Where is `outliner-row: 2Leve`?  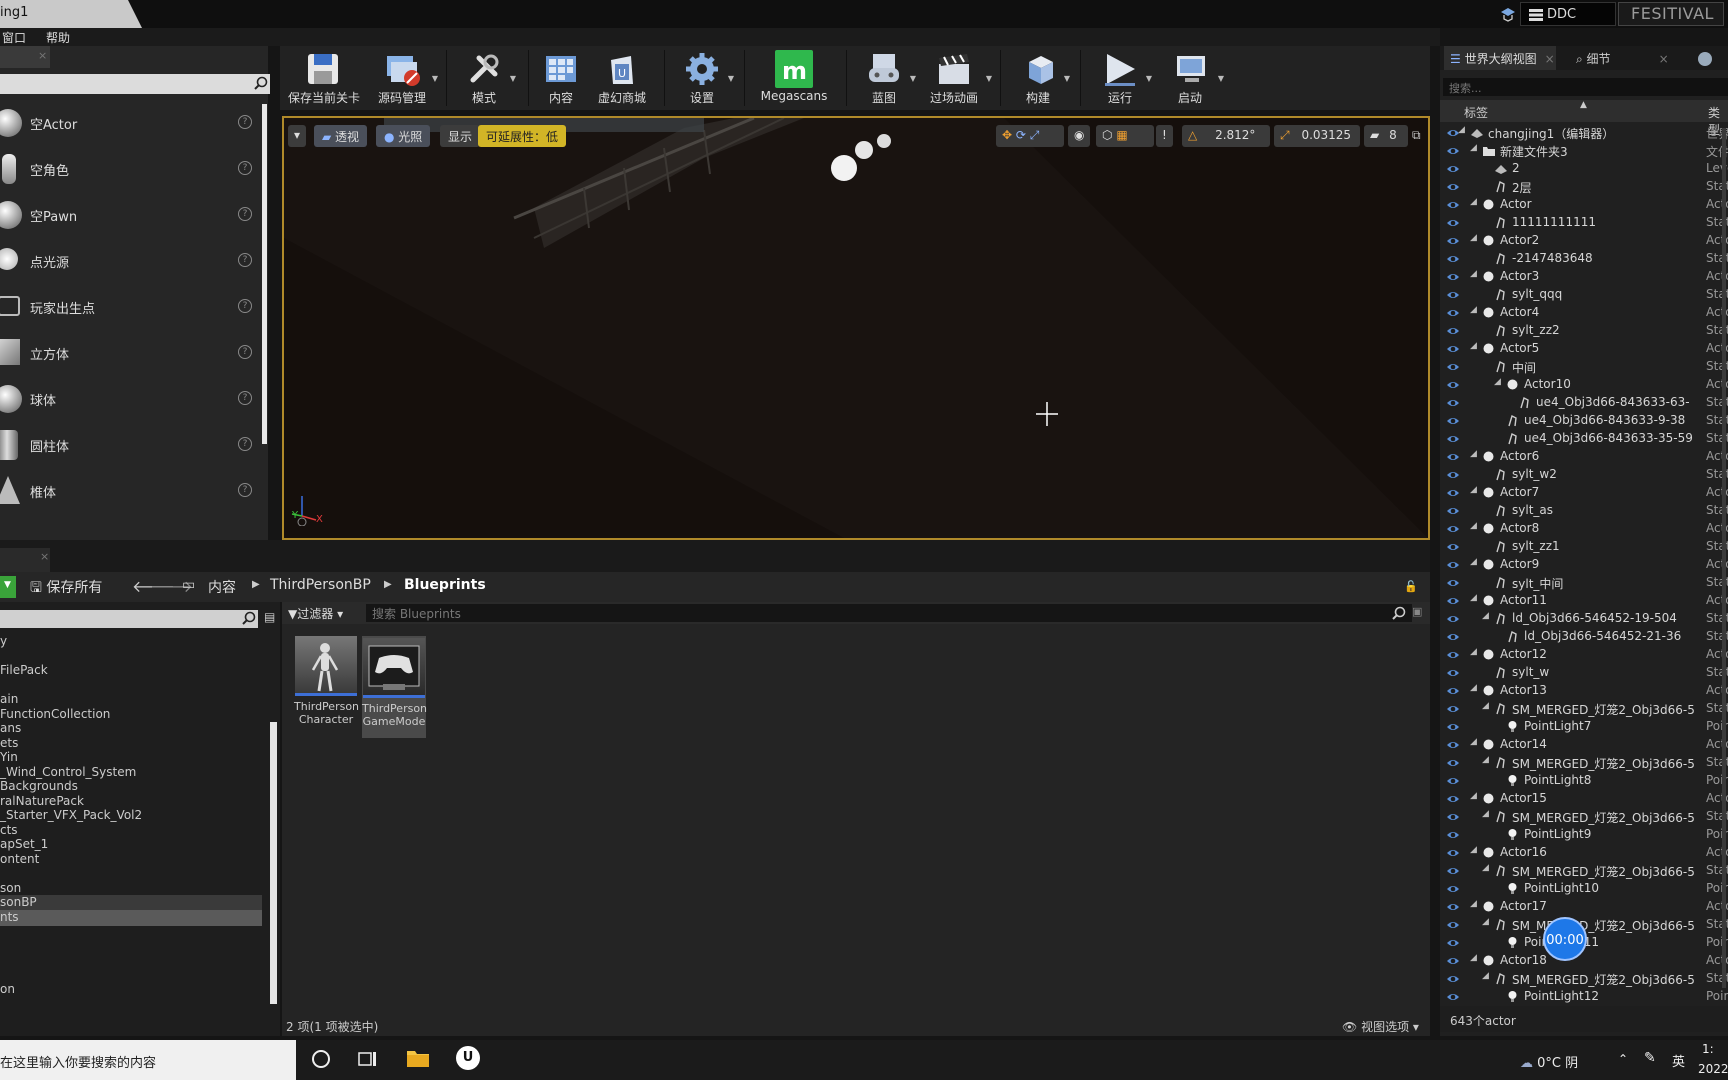 outliner-row: 2Leve is located at coordinates (1584, 169).